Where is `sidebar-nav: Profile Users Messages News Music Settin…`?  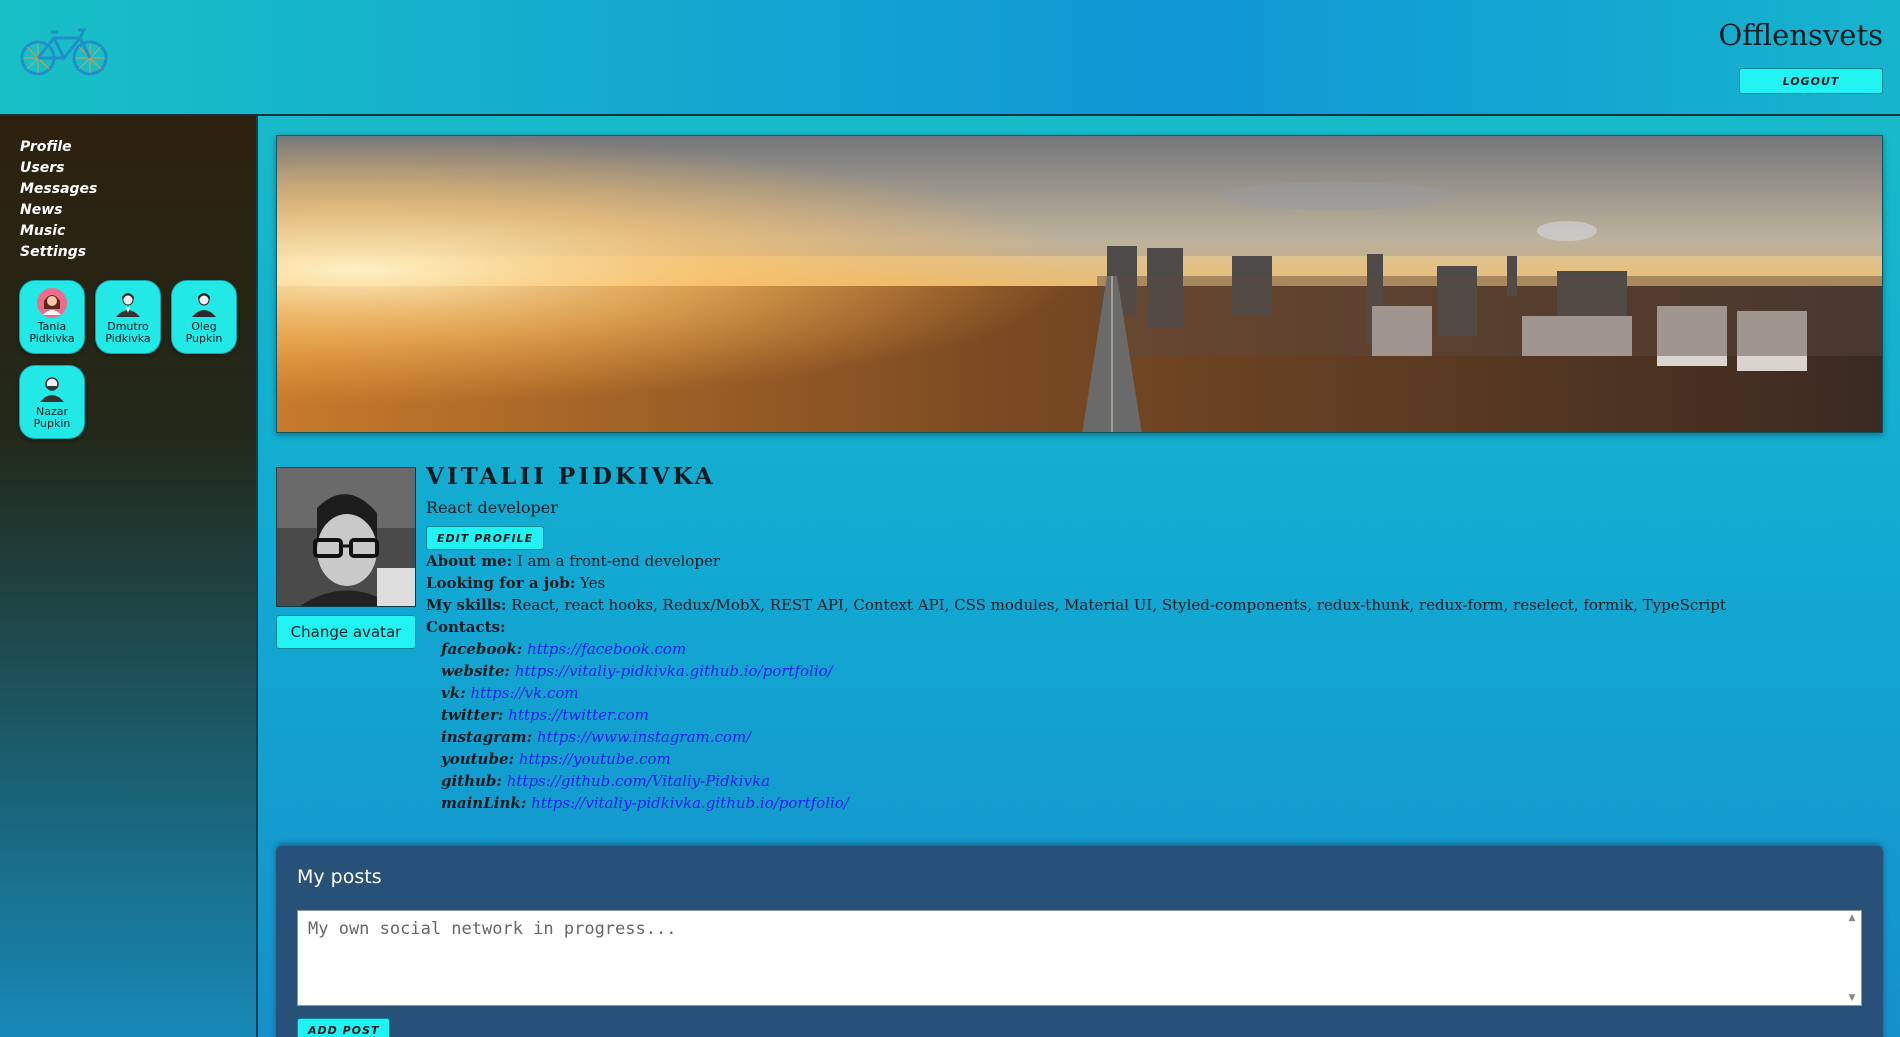 sidebar-nav: Profile Users Messages News Music Settin… is located at coordinates (58, 199).